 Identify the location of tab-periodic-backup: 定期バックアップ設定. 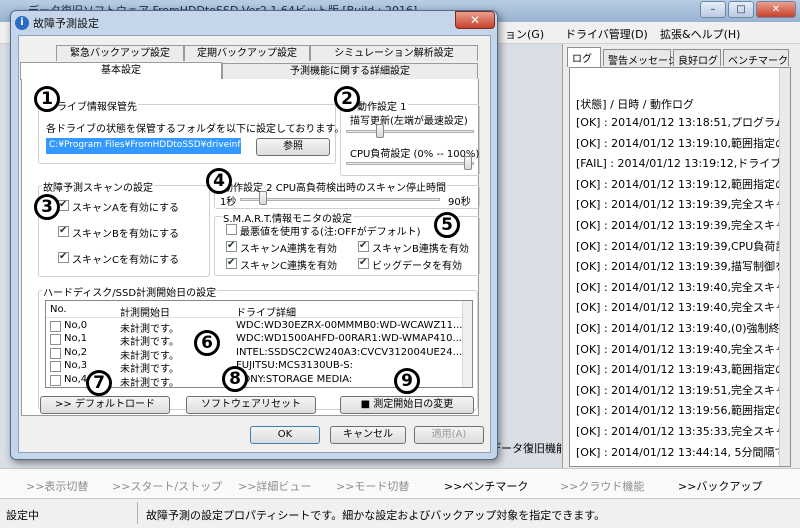
(247, 53).